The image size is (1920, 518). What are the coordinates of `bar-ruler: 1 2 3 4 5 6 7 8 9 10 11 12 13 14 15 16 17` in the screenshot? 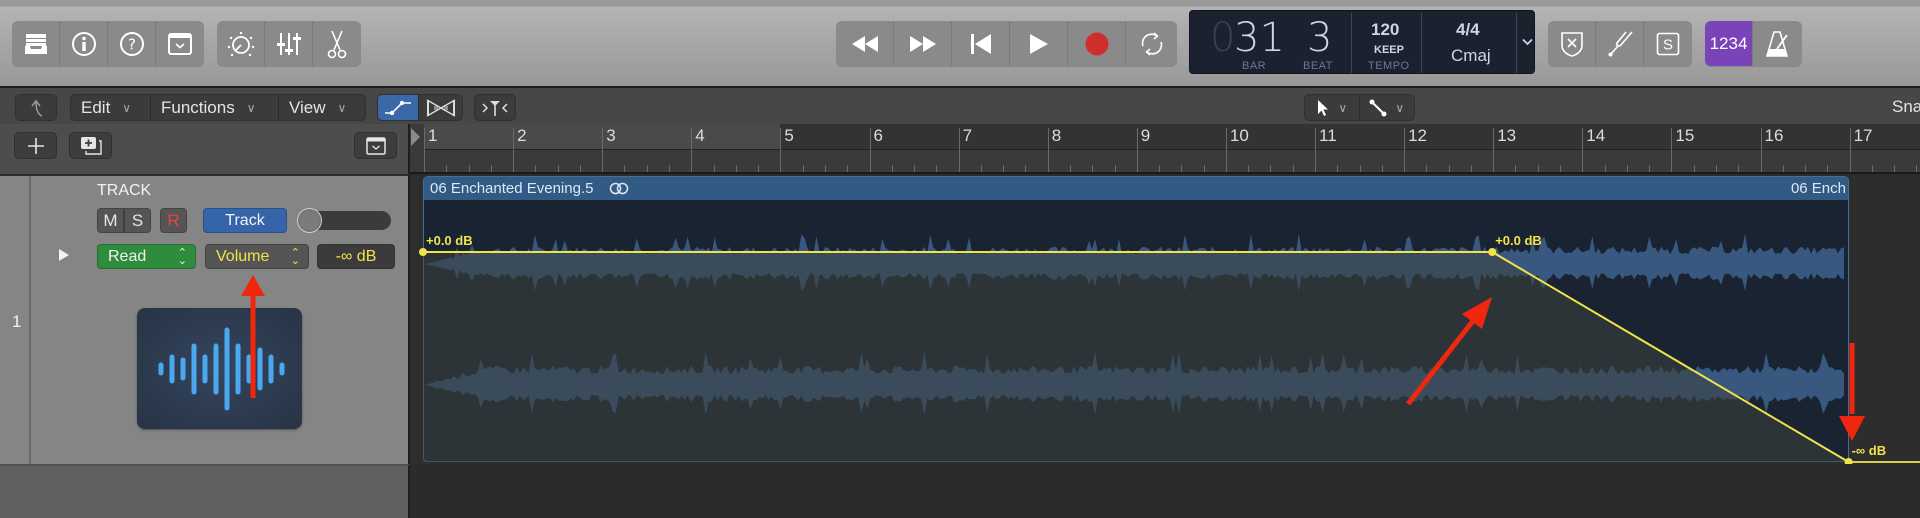 It's located at (1165, 149).